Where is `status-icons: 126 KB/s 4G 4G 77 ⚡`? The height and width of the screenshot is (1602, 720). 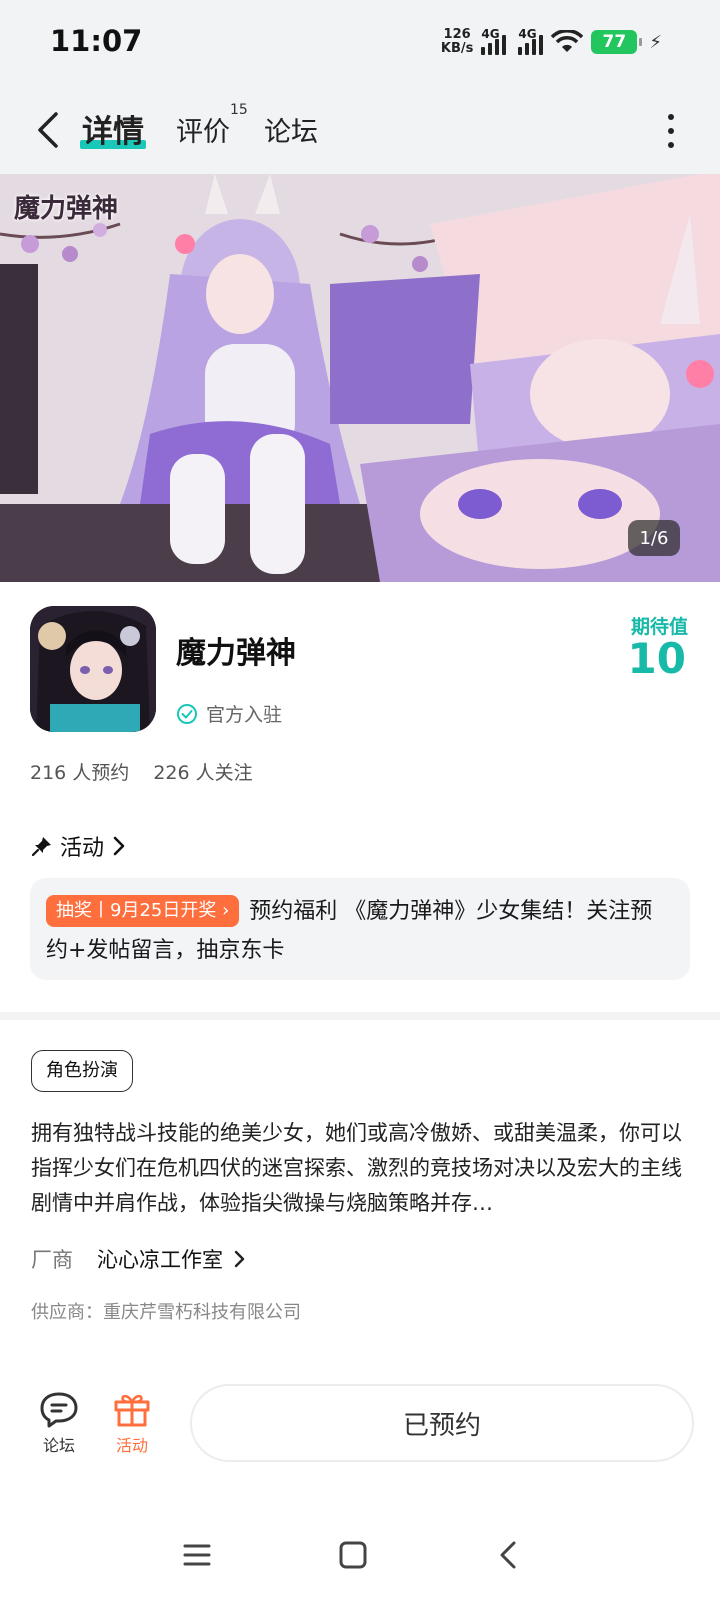
status-icons: 126 KB/s 4G 4G 77 ⚡ is located at coordinates (551, 42).